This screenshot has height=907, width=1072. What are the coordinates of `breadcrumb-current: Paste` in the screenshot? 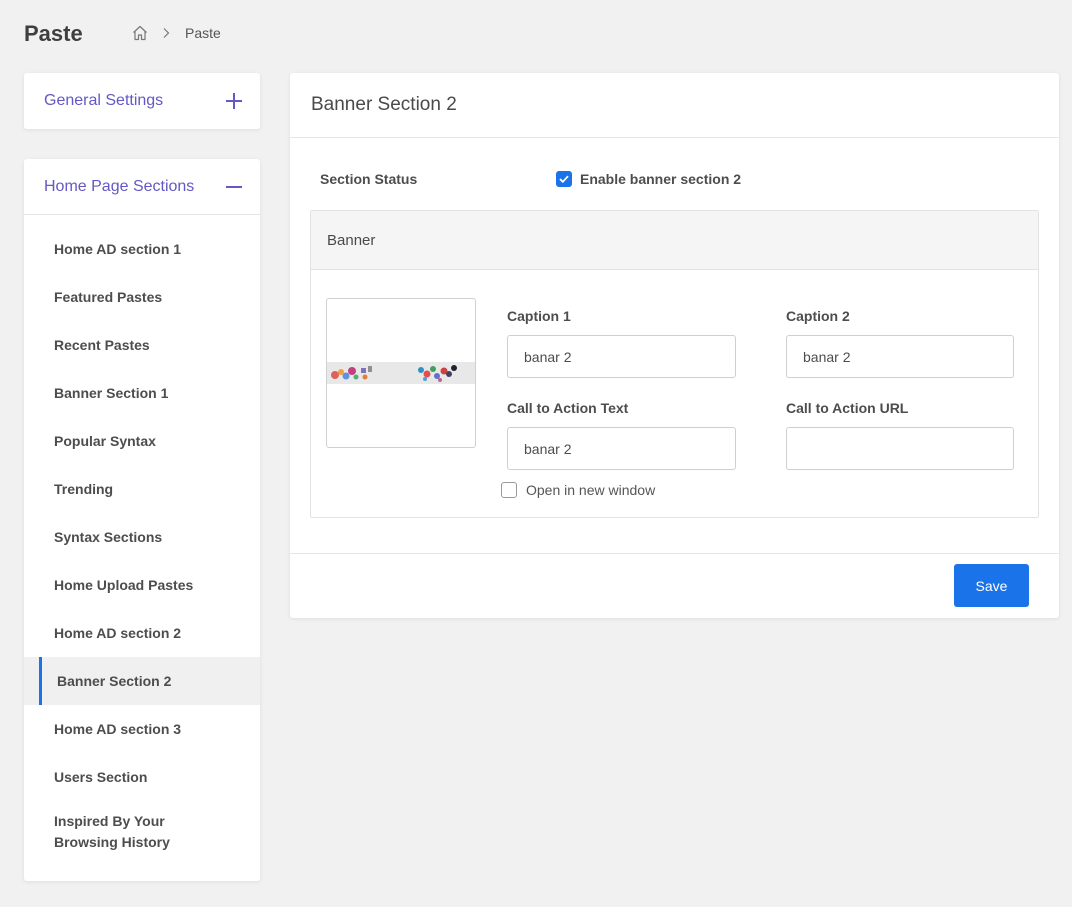 It's located at (203, 33).